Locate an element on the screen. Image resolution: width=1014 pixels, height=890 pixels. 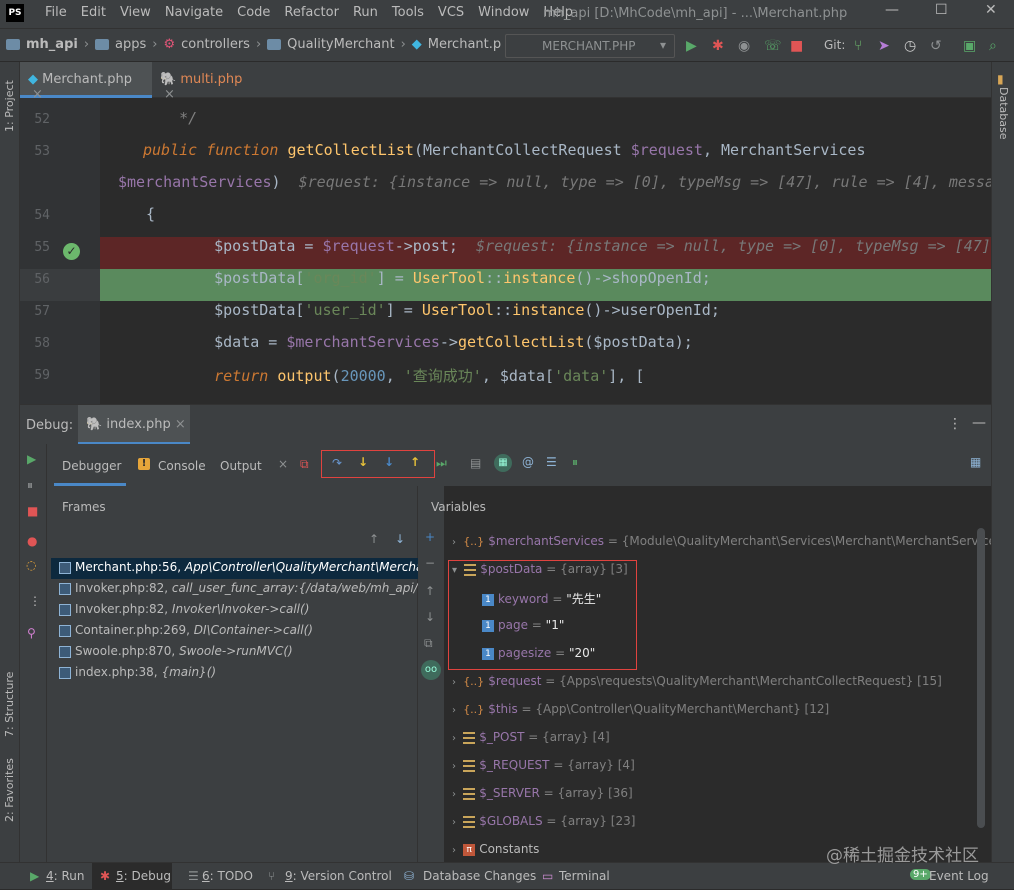
remove-watch-icon: − is located at coordinates (430, 563).